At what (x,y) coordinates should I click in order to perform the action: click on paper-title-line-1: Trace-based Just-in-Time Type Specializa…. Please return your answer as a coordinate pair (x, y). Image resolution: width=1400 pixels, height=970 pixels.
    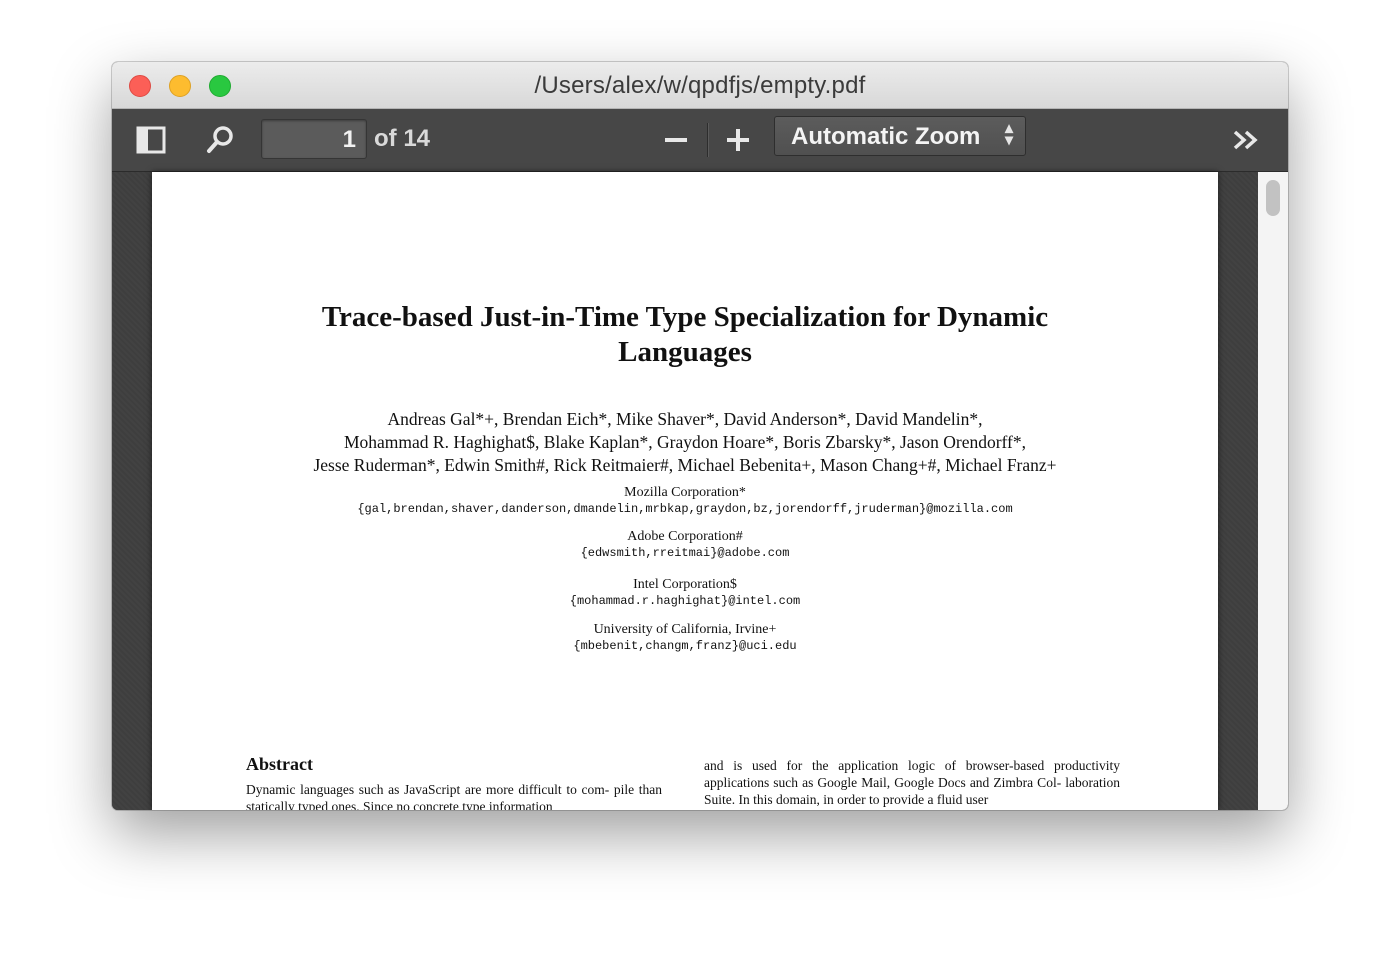
    Looking at the image, I should click on (685, 317).